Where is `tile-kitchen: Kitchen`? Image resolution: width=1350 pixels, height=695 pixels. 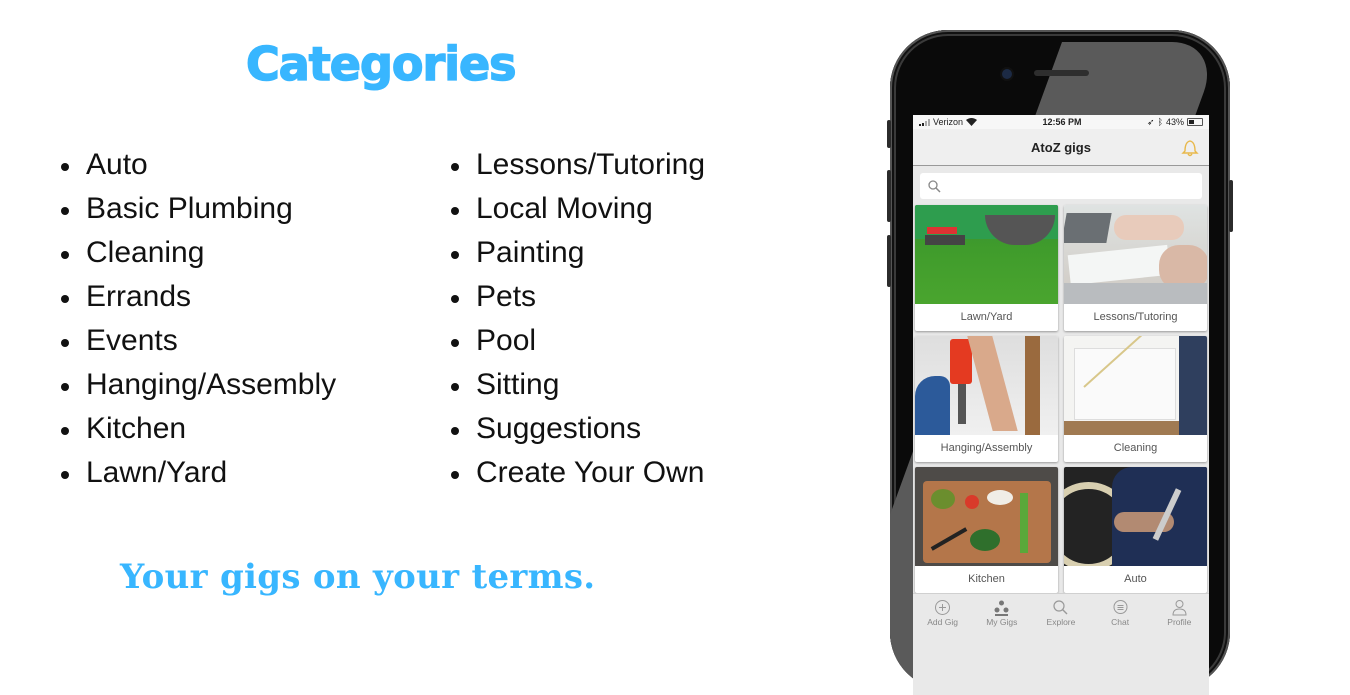 tile-kitchen: Kitchen is located at coordinates (986, 530).